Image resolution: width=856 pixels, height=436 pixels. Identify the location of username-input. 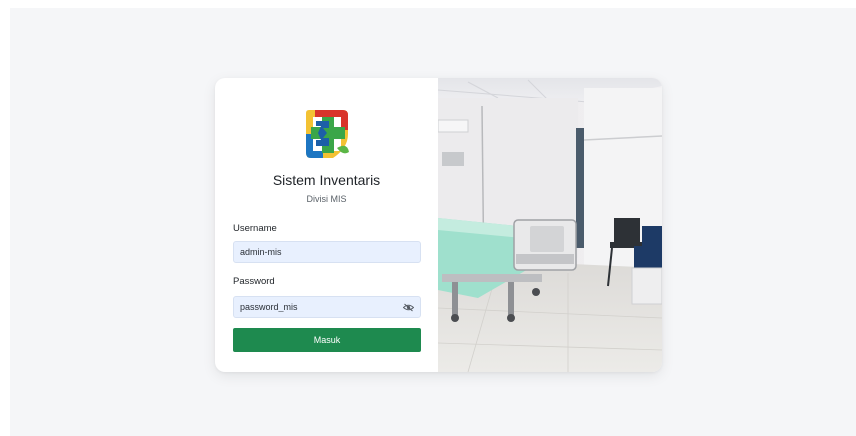
(327, 252).